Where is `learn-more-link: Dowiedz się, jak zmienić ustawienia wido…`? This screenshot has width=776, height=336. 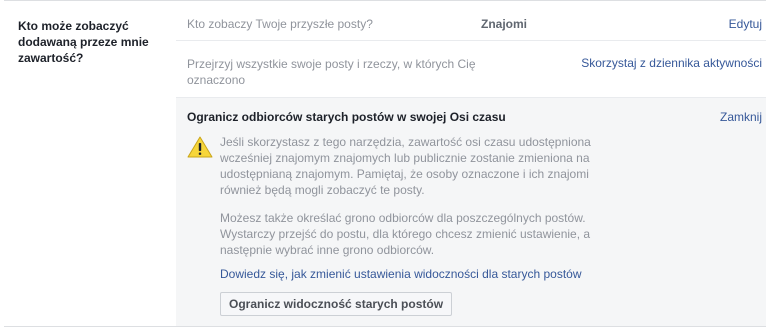 learn-more-link: Dowiedz się, jak zmienić ustawienia wido… is located at coordinates (401, 274).